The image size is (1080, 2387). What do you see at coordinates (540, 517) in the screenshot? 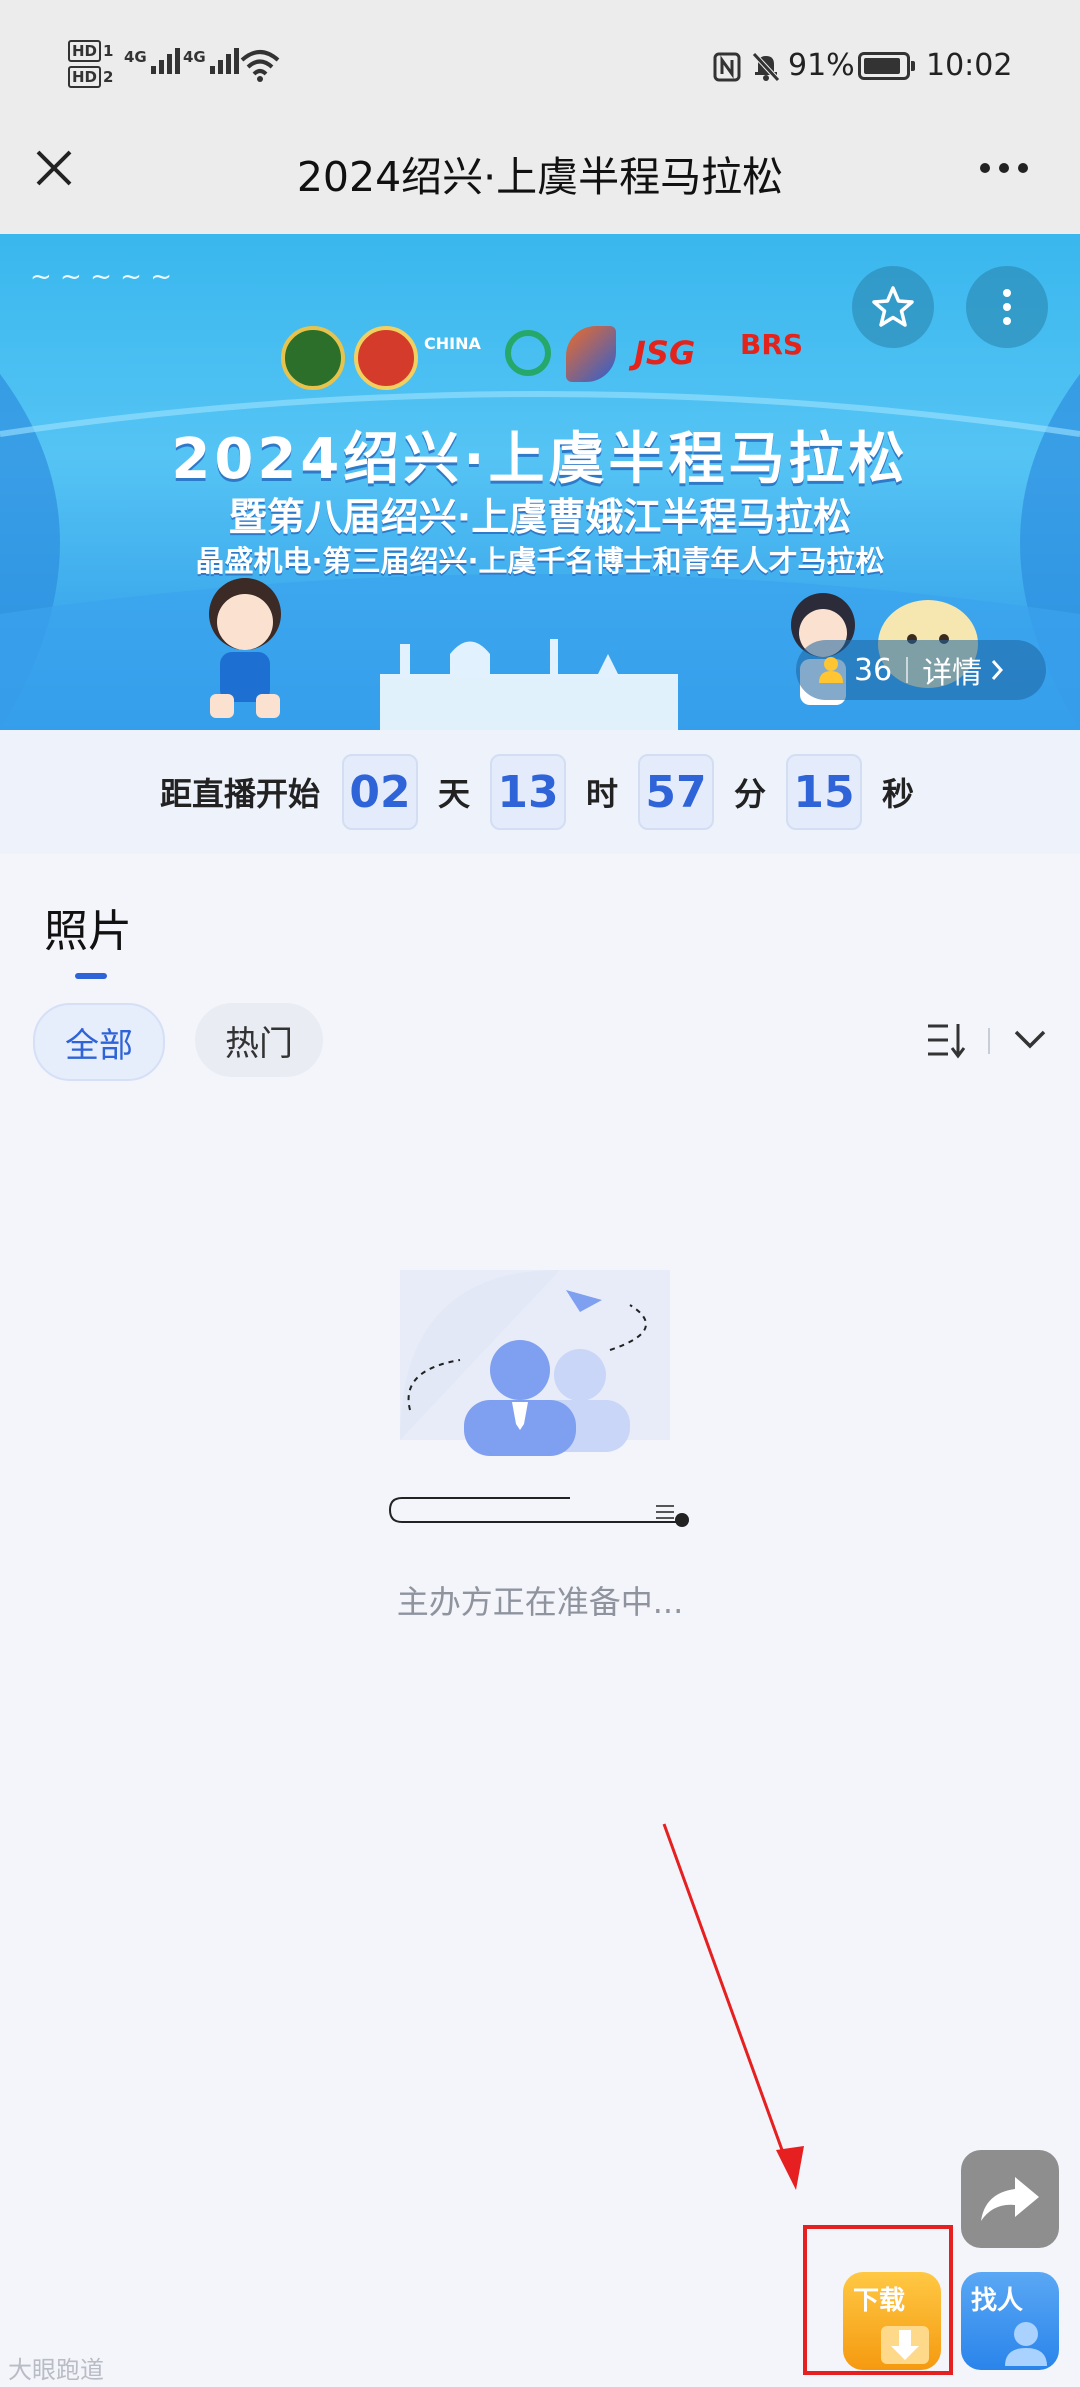
I see `banner-subtitle-1: 暨第八届绍兴·上虞曹娥江半程马拉松` at bounding box center [540, 517].